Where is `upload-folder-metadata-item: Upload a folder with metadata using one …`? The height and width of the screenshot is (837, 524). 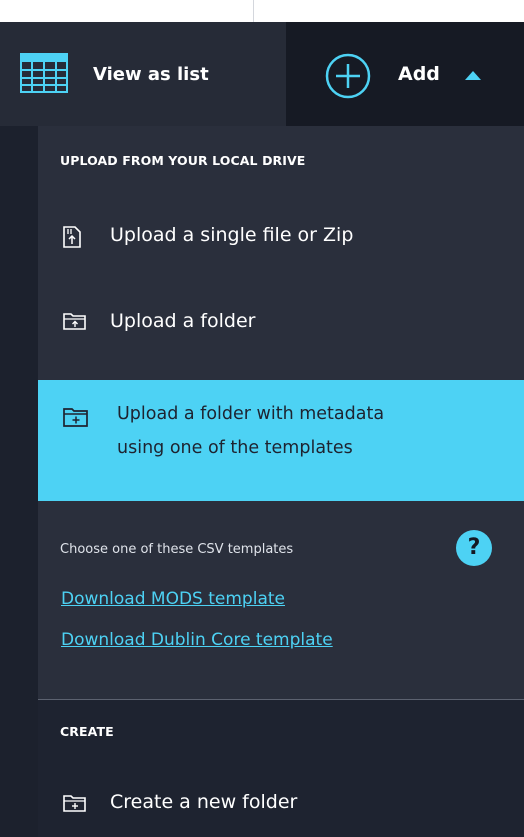 upload-folder-metadata-item: Upload a folder with metadata using one … is located at coordinates (281, 440).